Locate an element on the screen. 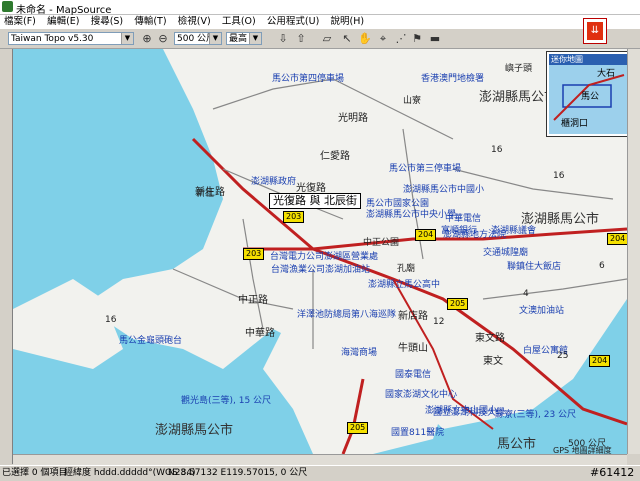 Image resolution: width=640 pixels, height=481 pixels. poi-label: 澎湖縣政府 is located at coordinates (274, 182).